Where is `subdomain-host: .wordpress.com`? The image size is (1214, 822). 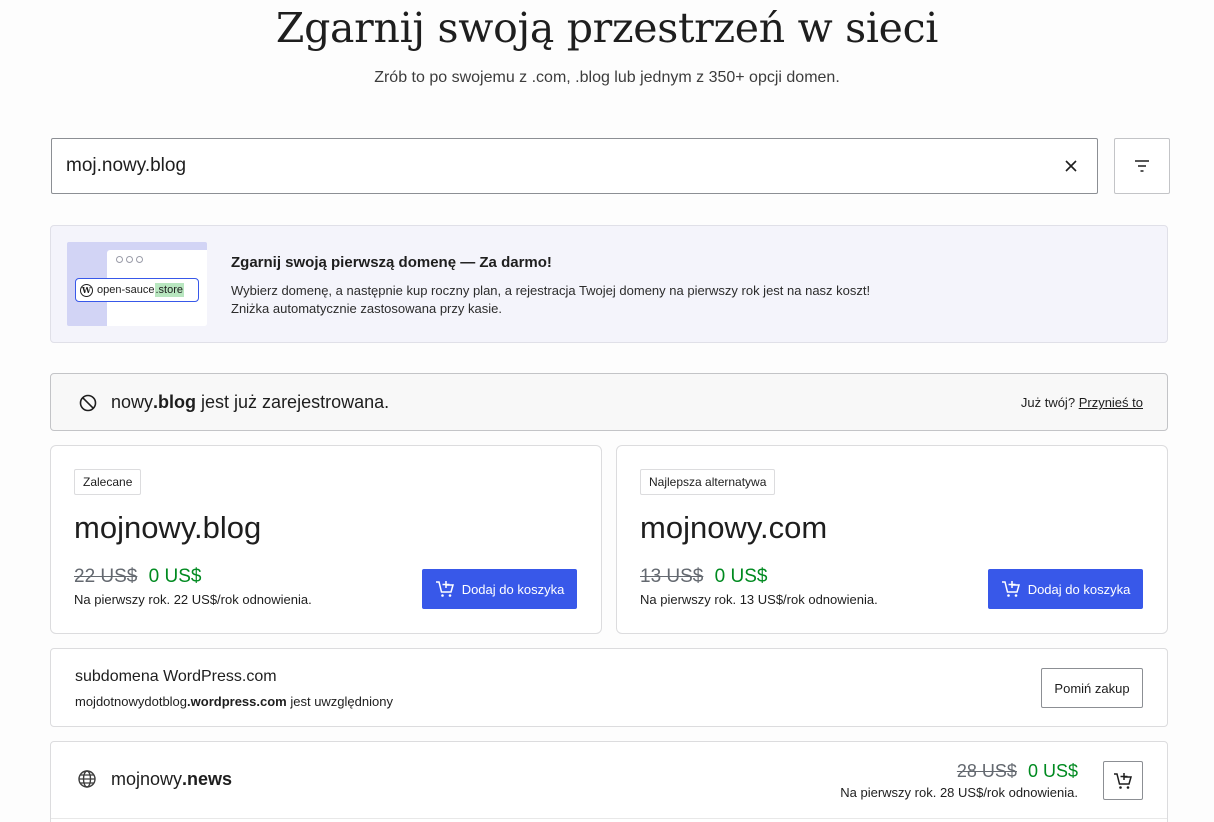
subdomain-host: .wordpress.com is located at coordinates (237, 701).